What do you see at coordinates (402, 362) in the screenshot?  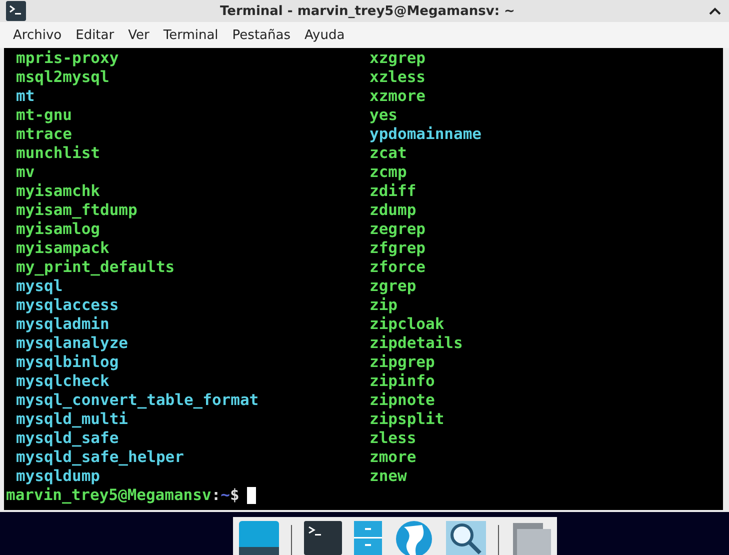 I see `file-name: zipgrep` at bounding box center [402, 362].